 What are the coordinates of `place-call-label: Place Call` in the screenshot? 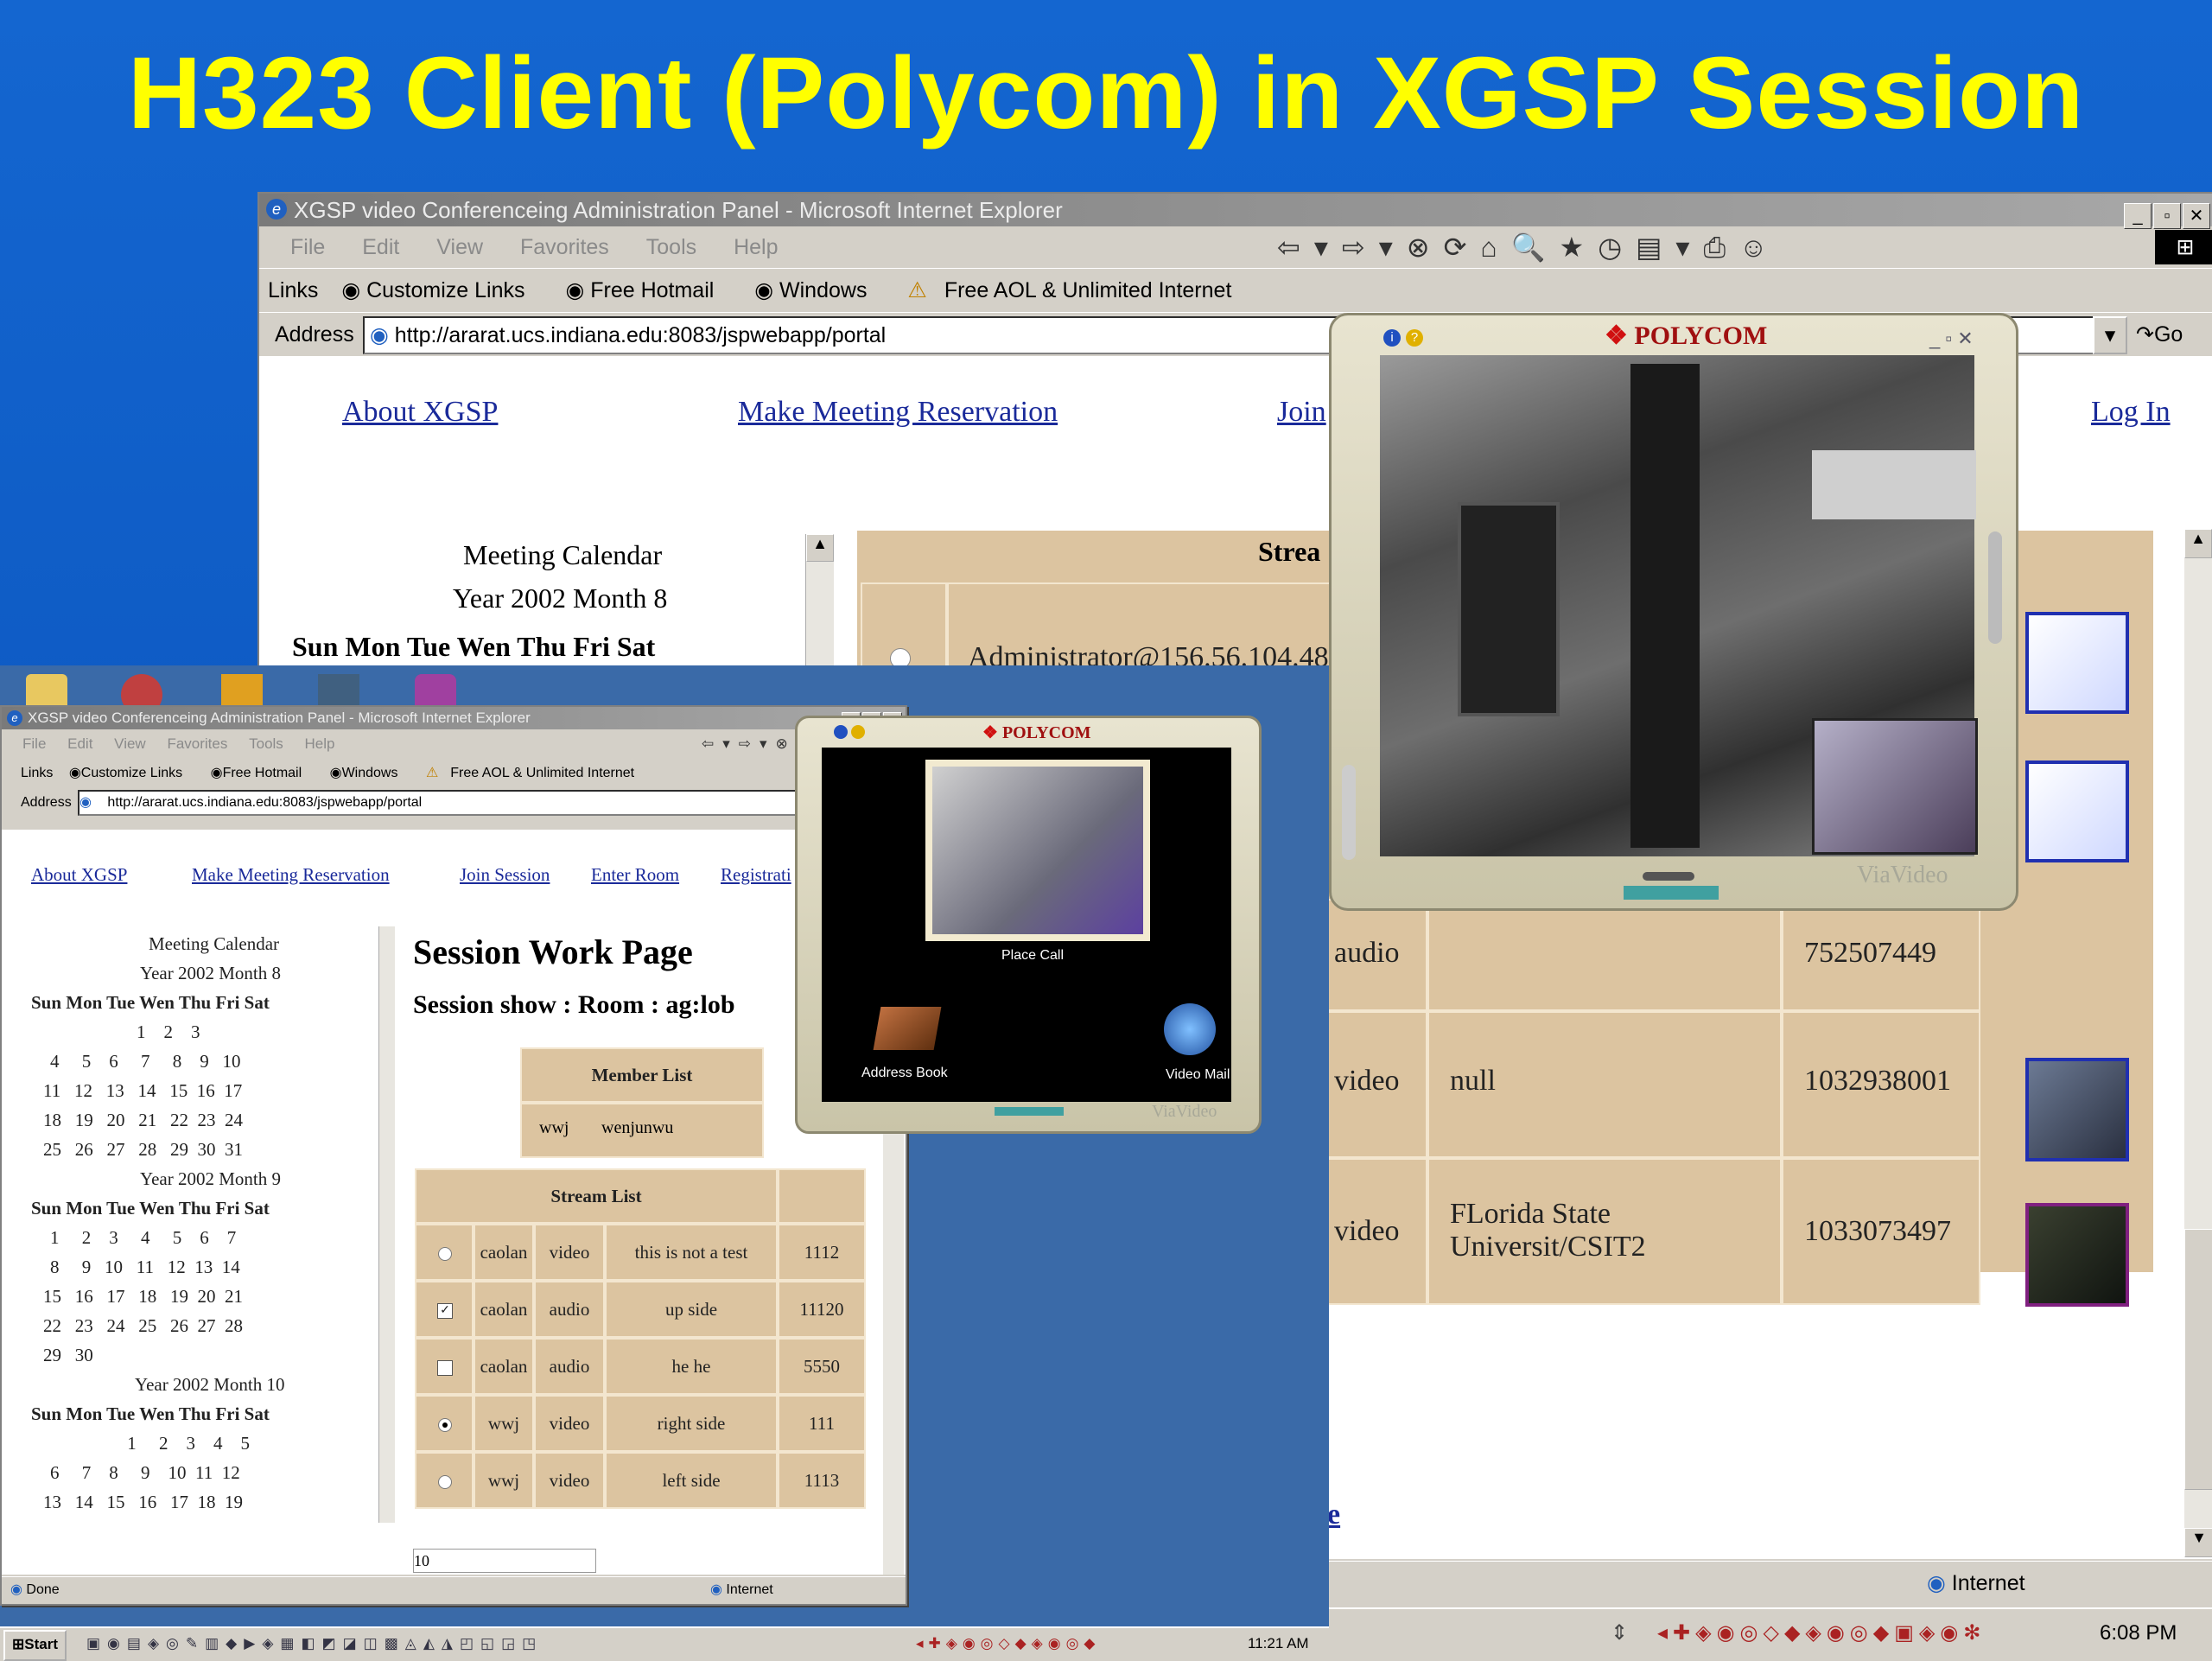 It's located at (1032, 956).